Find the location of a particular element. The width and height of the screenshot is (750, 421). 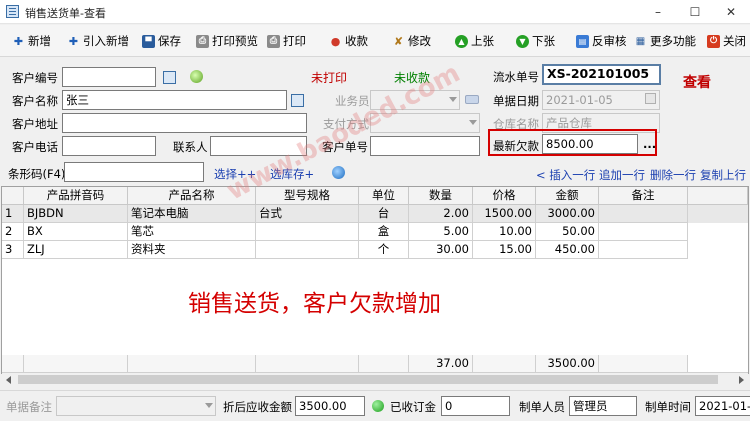

calendar-icon is located at coordinates (650, 98).